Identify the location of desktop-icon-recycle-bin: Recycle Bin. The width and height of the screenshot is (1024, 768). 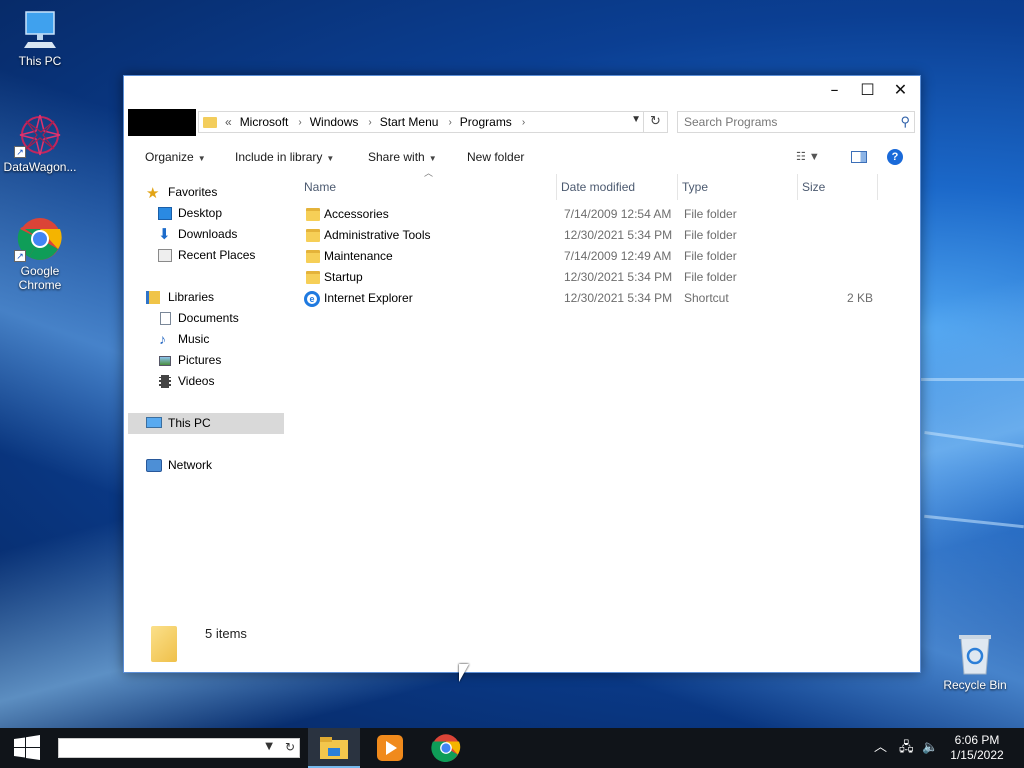
(975, 662).